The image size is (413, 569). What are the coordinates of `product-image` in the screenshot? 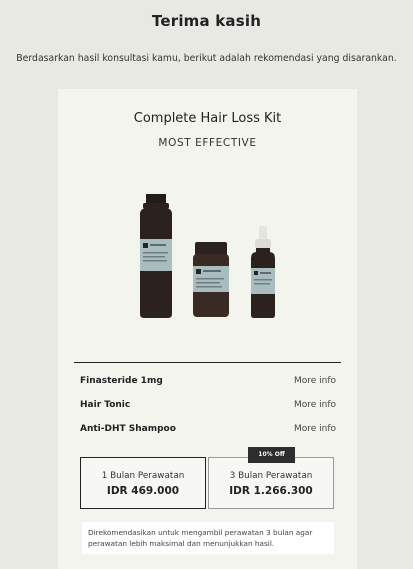 It's located at (207, 256).